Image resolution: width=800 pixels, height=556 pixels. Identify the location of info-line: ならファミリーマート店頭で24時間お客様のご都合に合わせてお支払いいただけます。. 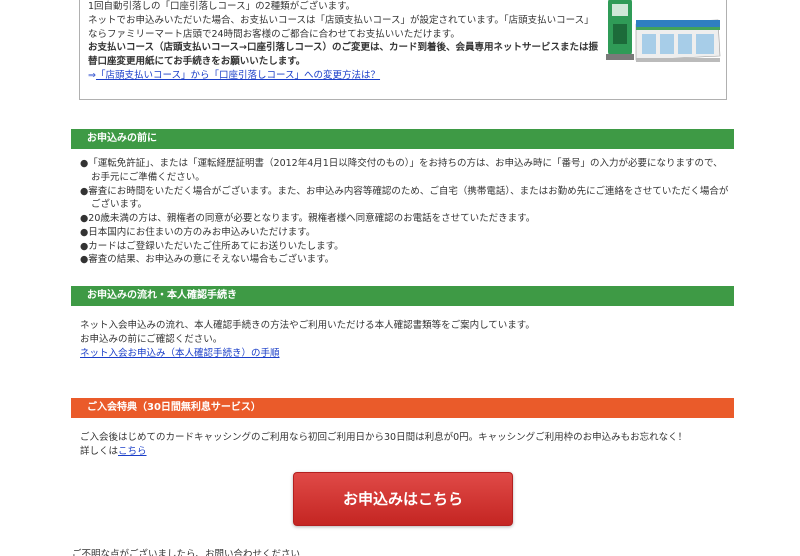
(274, 34).